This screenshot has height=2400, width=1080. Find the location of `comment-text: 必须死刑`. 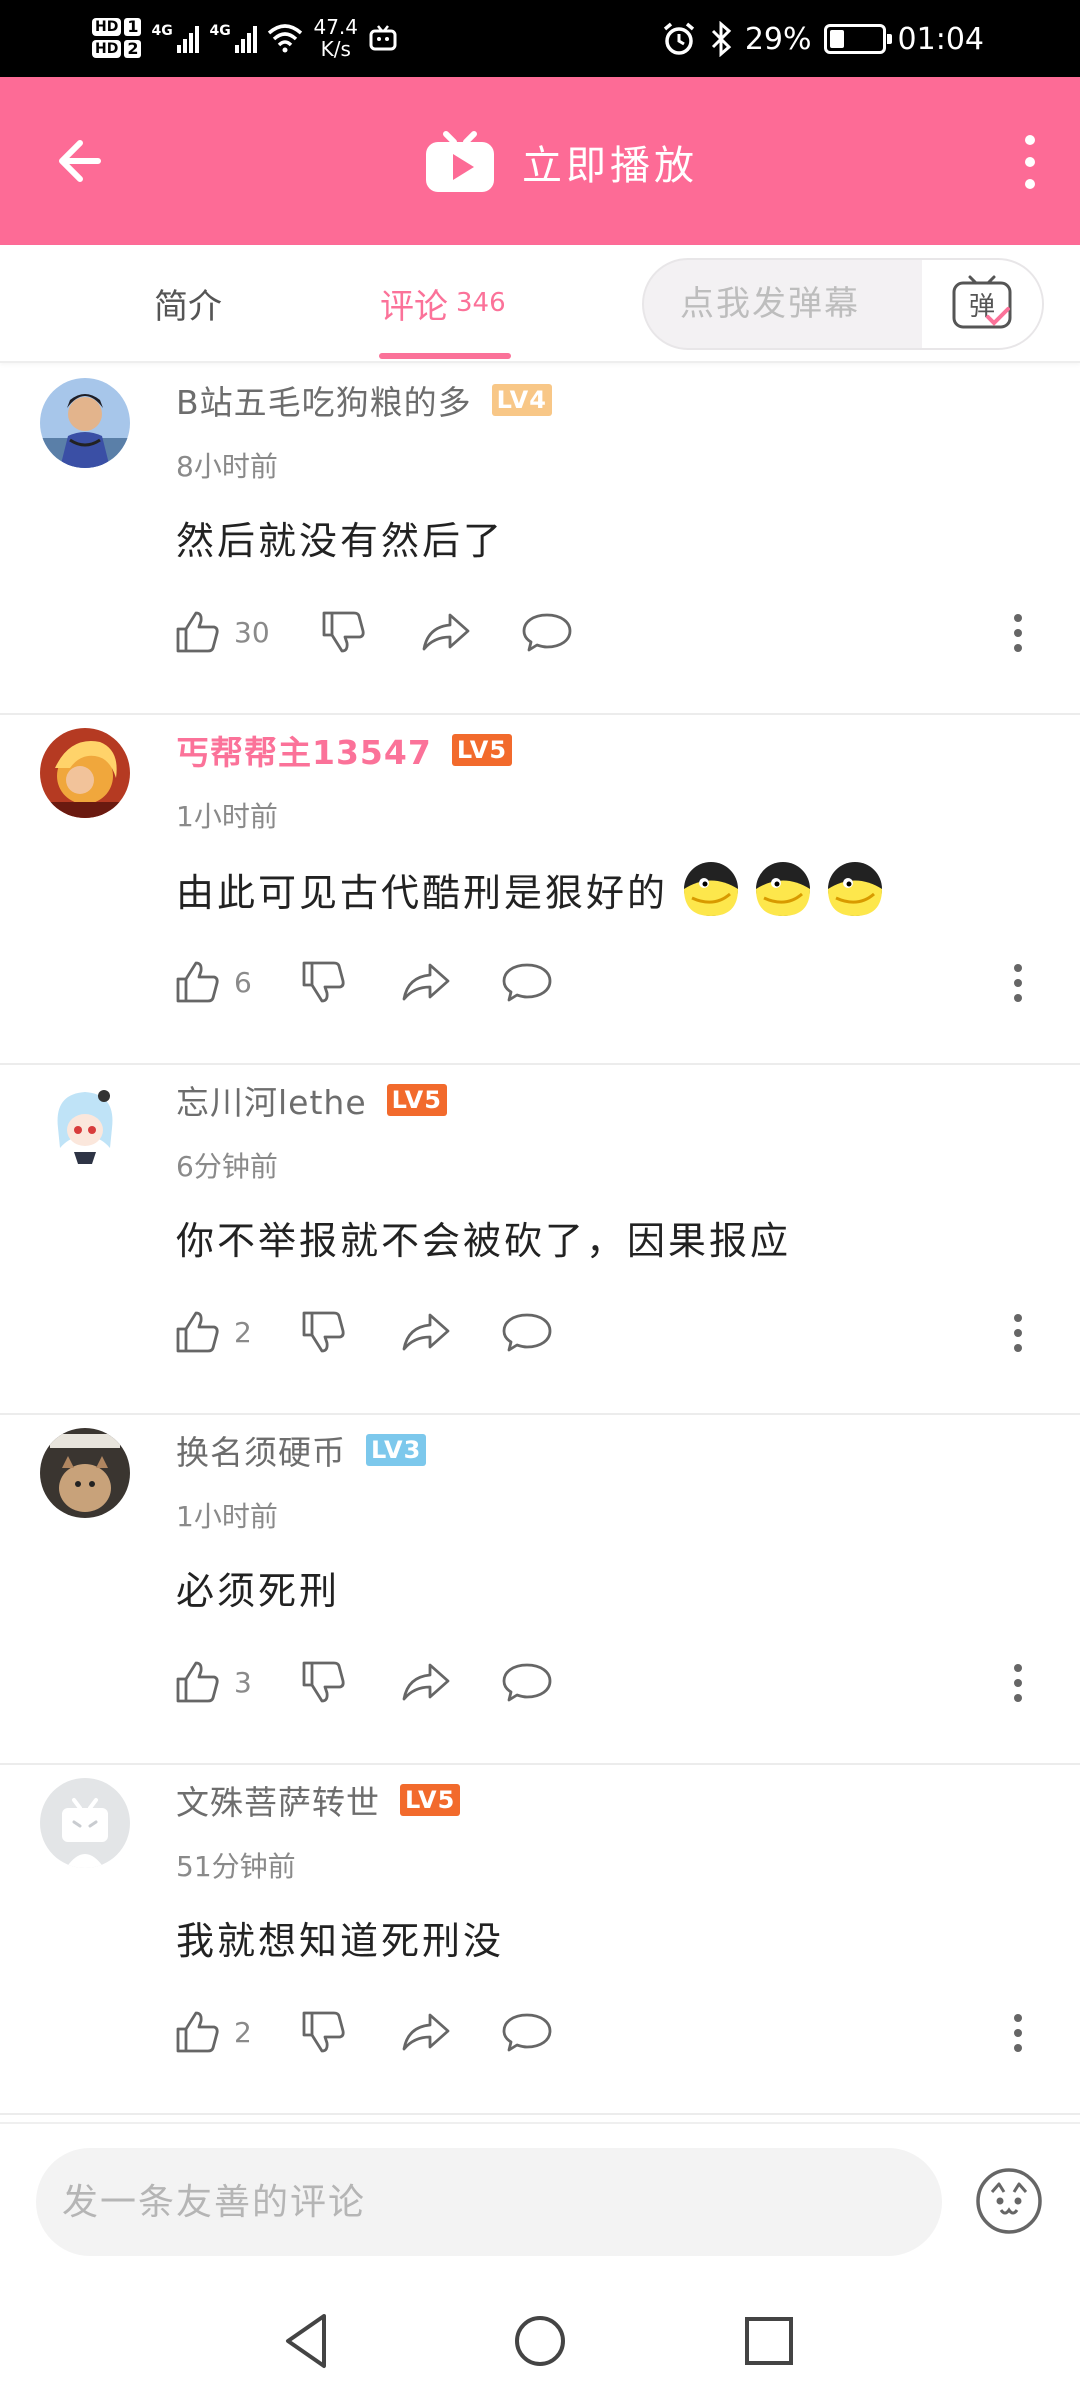

comment-text: 必须死刑 is located at coordinates (258, 1591).